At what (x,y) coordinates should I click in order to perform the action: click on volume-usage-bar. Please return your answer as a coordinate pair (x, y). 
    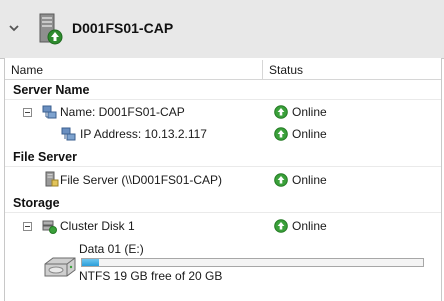
    Looking at the image, I should click on (252, 262).